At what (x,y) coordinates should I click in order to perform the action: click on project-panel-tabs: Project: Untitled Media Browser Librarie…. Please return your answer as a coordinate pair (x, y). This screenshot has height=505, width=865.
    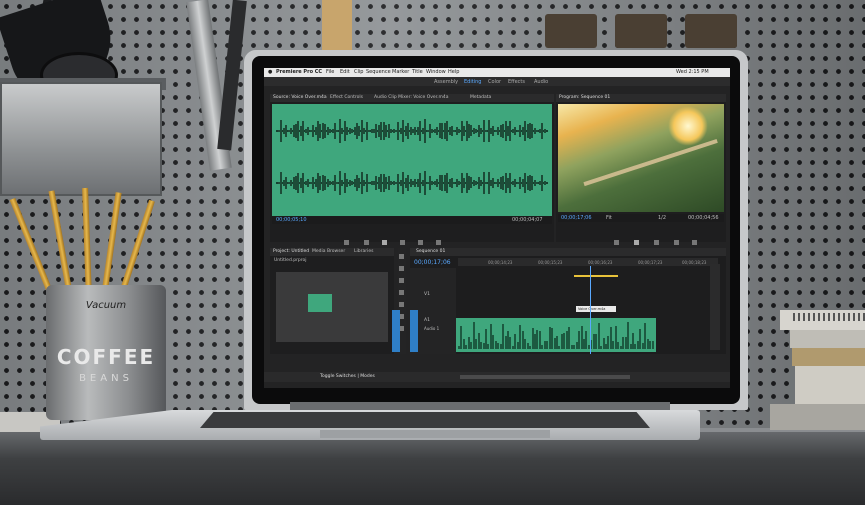
    Looking at the image, I should click on (332, 252).